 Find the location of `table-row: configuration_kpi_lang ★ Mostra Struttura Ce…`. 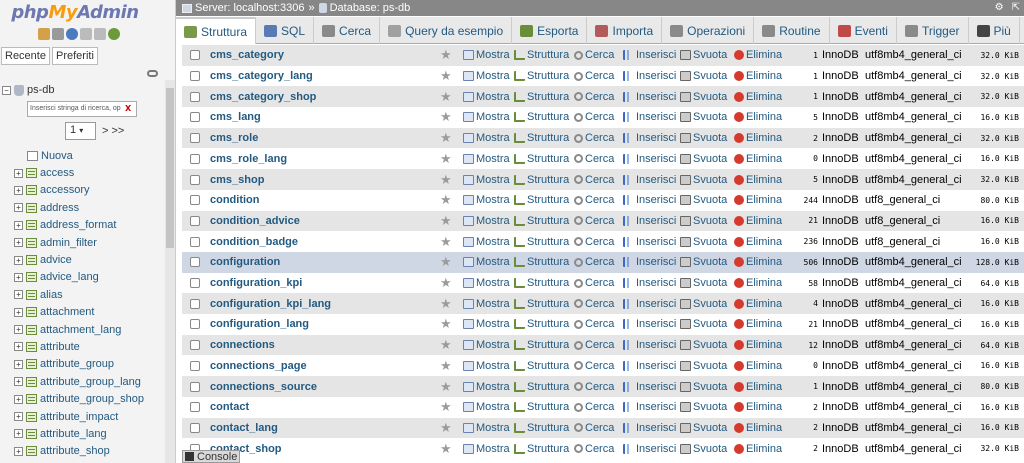

table-row: configuration_kpi_lang ★ Mostra Struttura Ce… is located at coordinates (603, 304).